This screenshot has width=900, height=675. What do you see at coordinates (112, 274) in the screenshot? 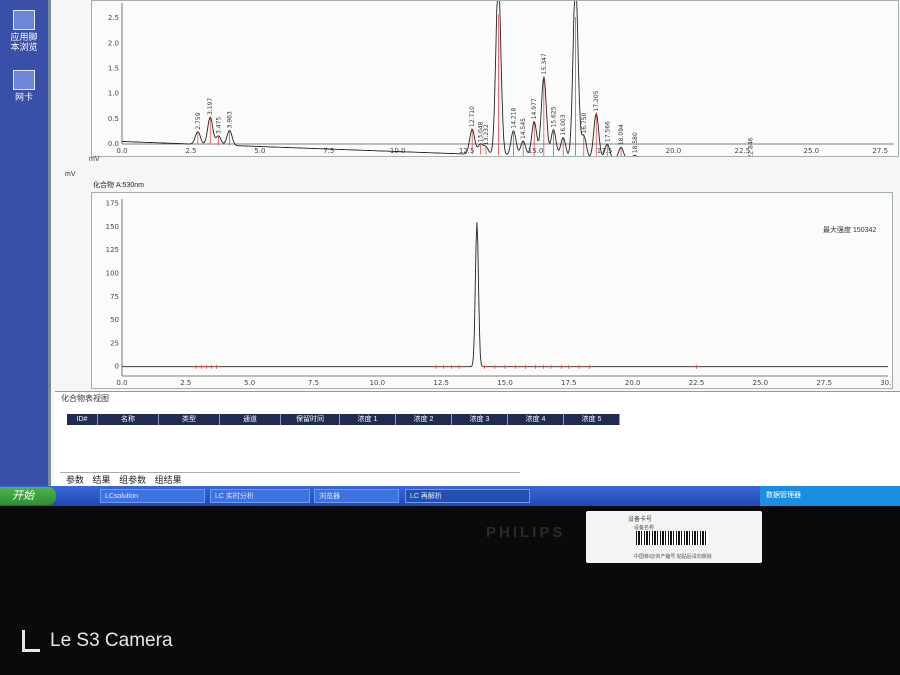
I see `y-tick-label: 100` at bounding box center [112, 274].